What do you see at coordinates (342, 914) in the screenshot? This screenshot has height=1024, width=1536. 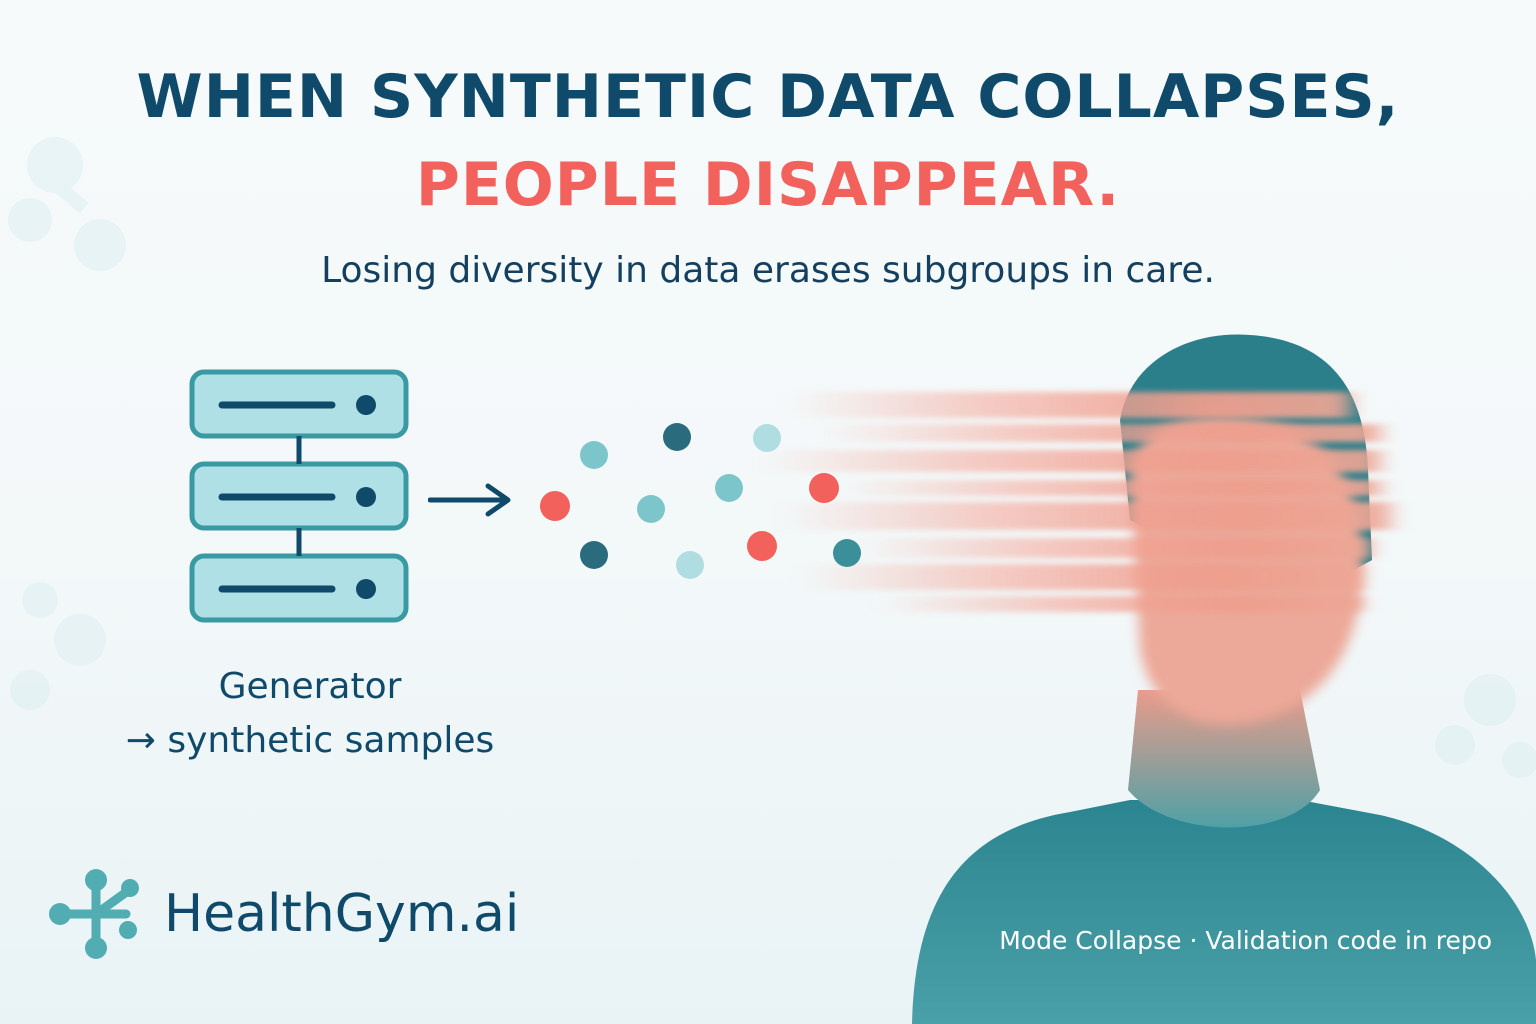 I see `brand-name: HealthGym.ai` at bounding box center [342, 914].